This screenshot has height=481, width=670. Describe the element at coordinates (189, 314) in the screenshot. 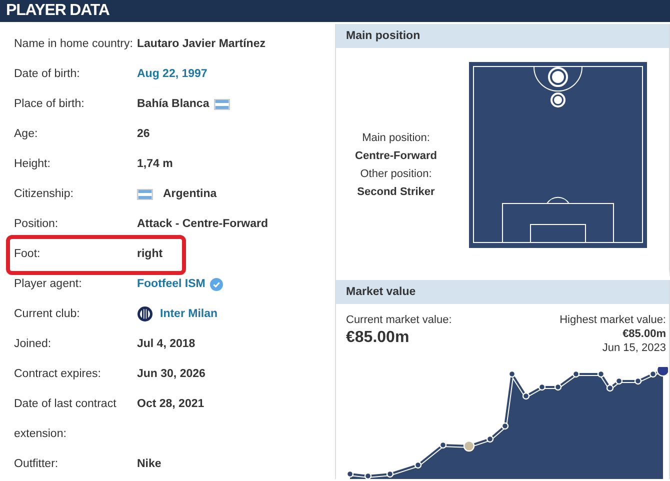

I see `value-link: Inter Milan` at that location.